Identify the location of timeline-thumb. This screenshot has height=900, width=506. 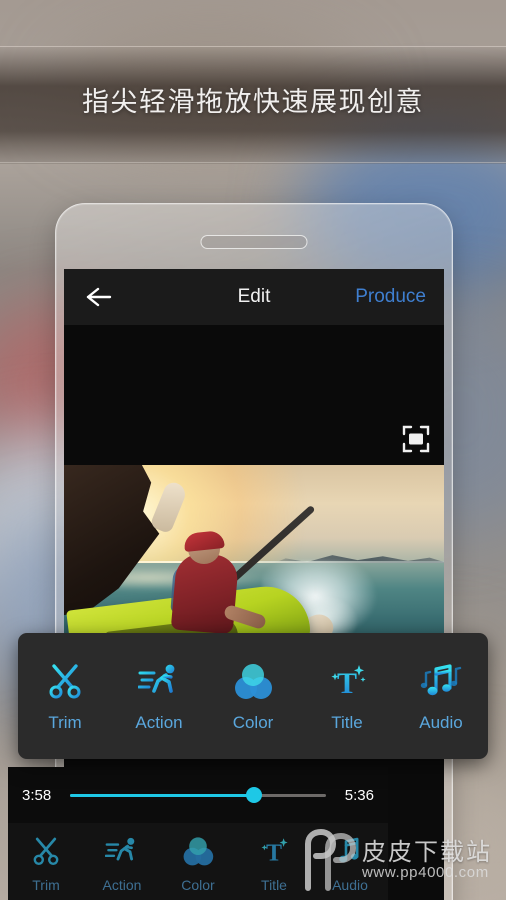
(254, 795).